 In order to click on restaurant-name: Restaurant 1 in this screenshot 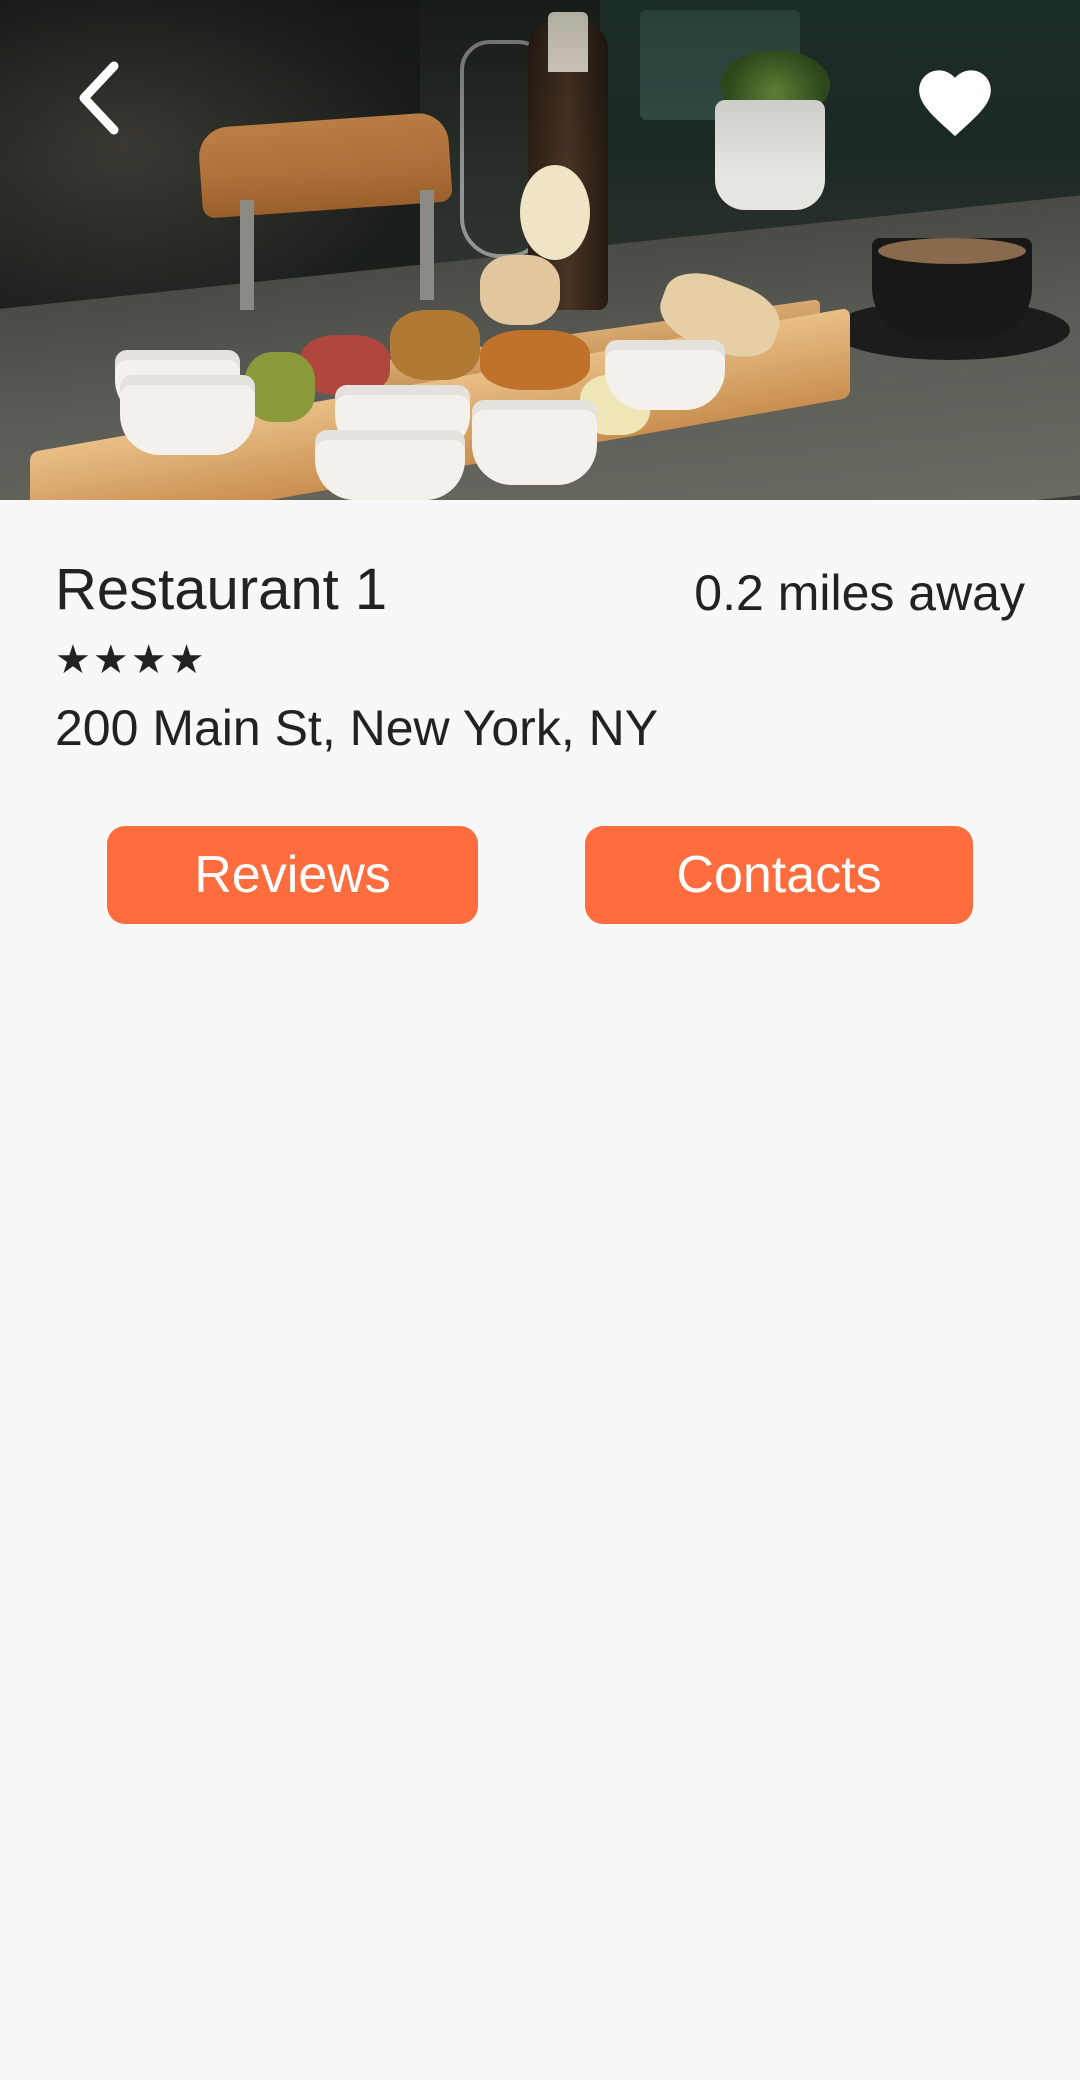, I will do `click(221, 589)`.